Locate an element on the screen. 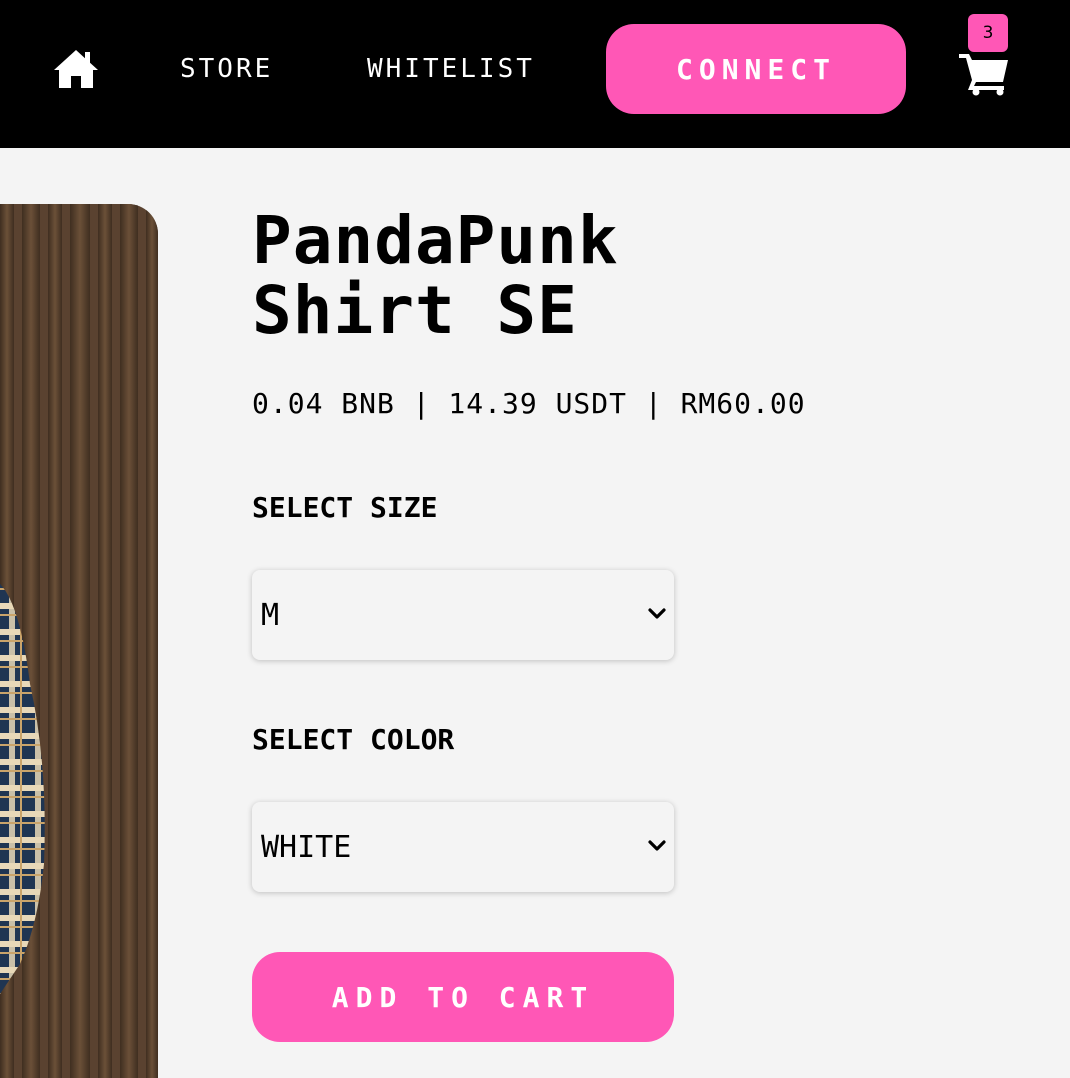 The height and width of the screenshot is (1078, 1070). product-photo-graphic is located at coordinates (79, 641).